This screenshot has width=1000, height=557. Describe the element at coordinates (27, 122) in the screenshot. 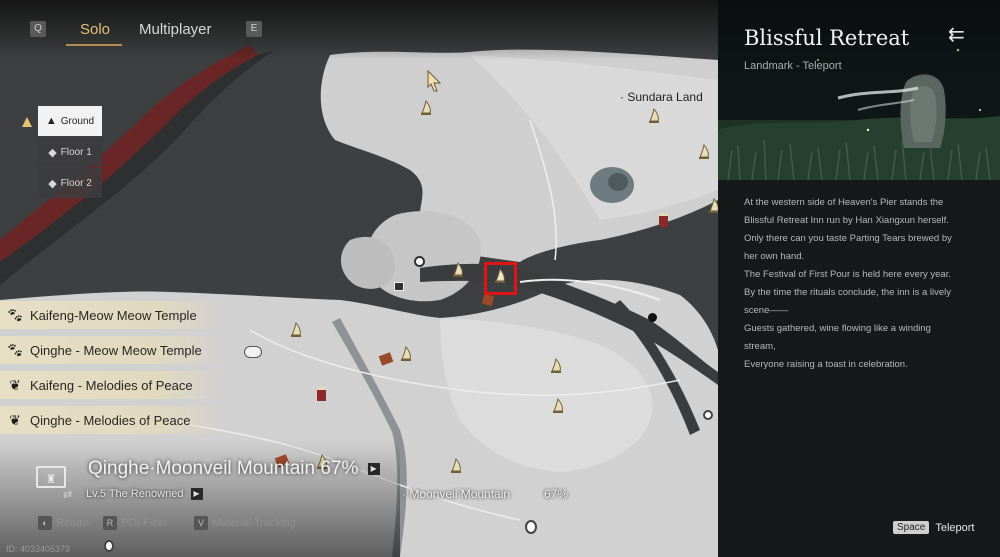

I see `player-direction-icon` at that location.